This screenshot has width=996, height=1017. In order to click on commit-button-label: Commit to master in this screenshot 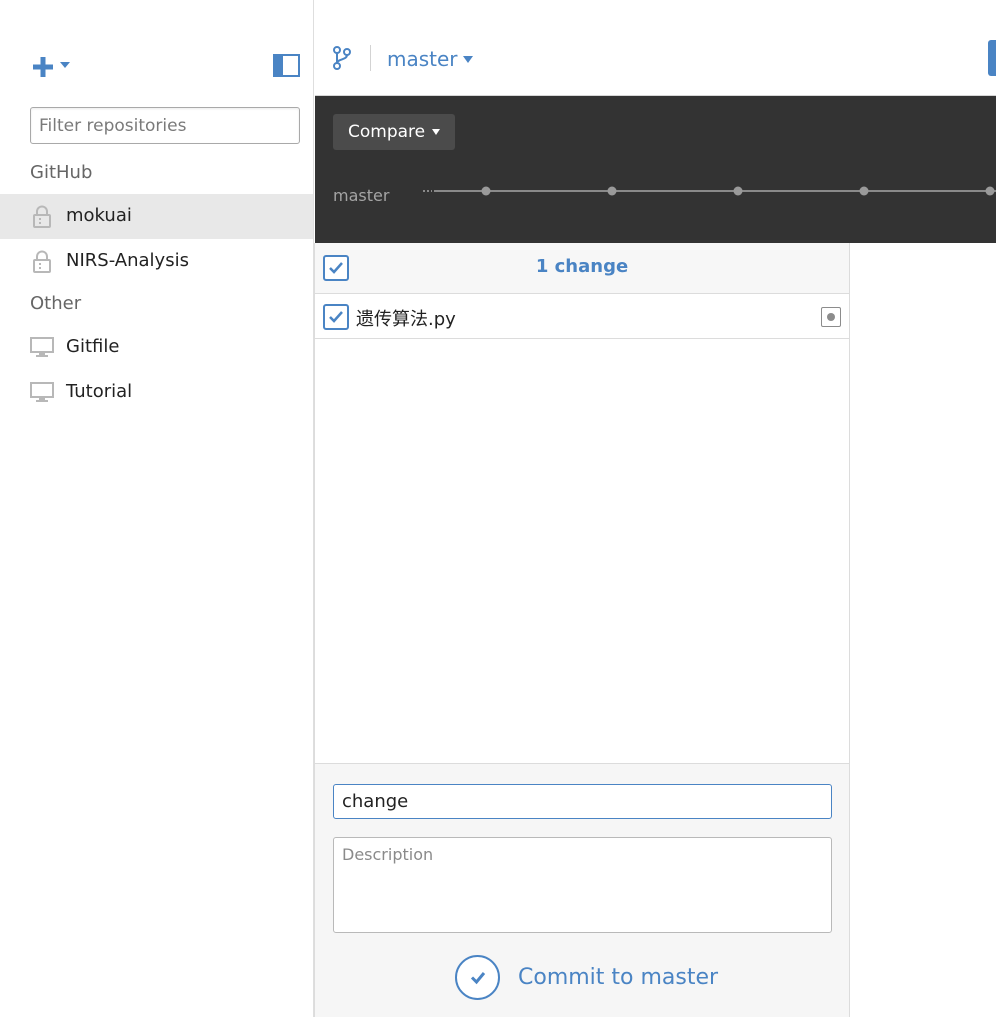, I will do `click(618, 977)`.